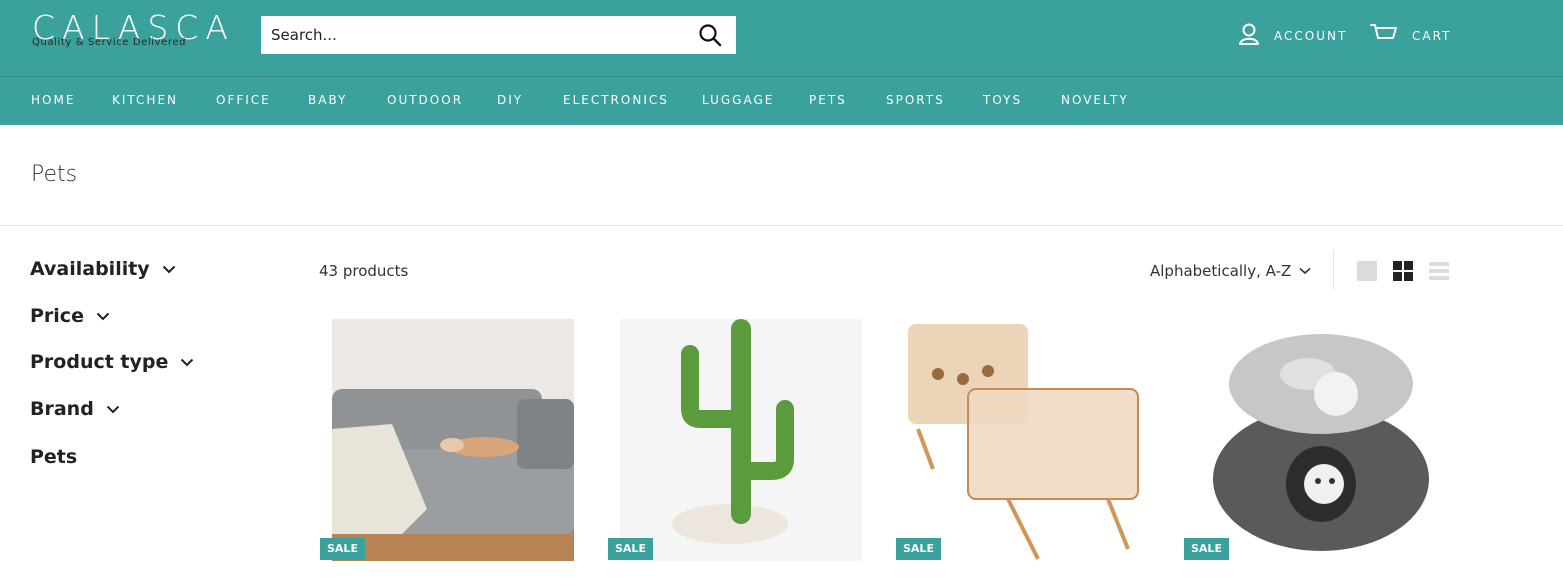  What do you see at coordinates (1249, 36) in the screenshot?
I see `user-icon` at bounding box center [1249, 36].